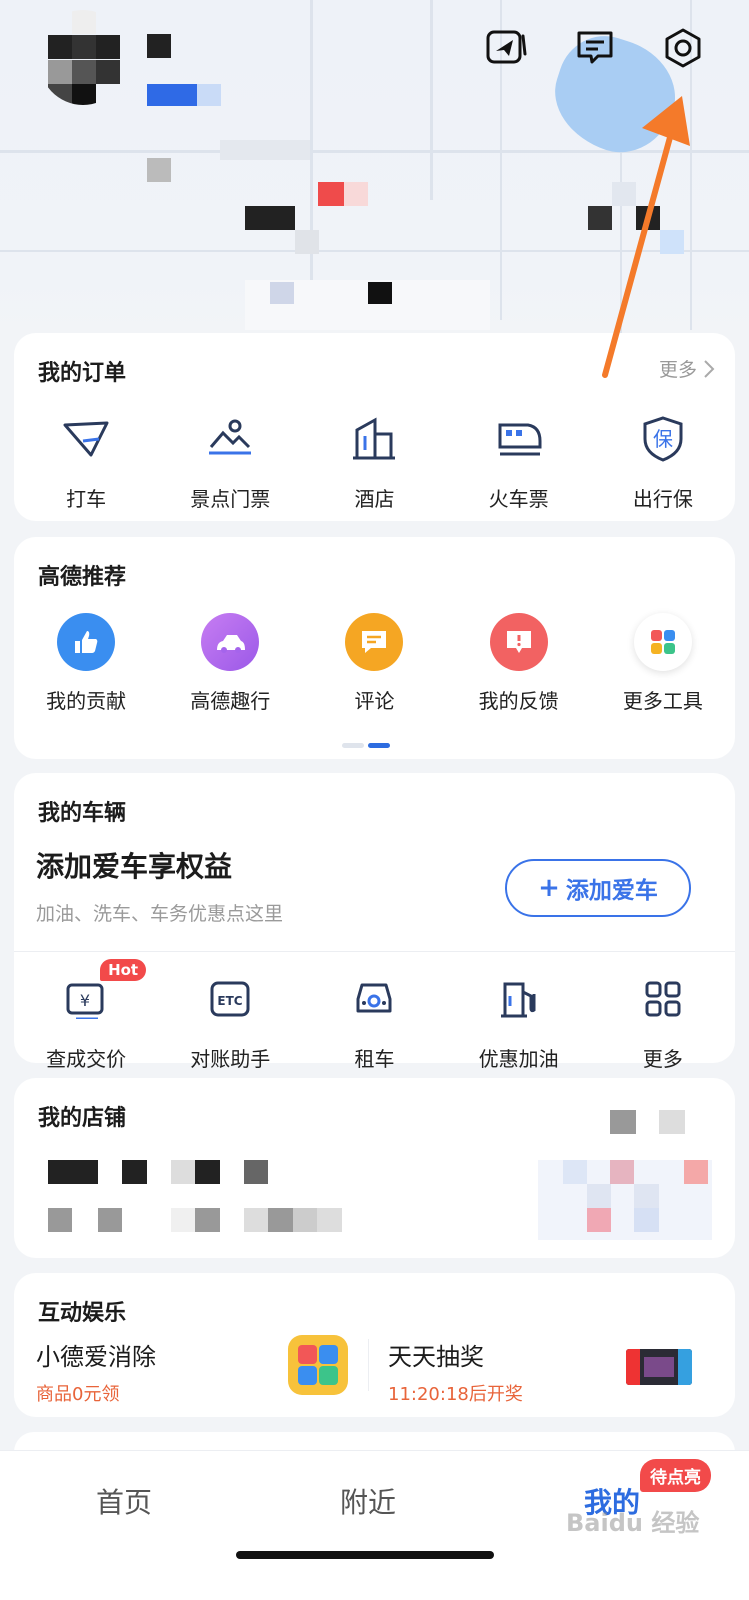 The width and height of the screenshot is (749, 1600). I want to click on store-card: 我的店铺, so click(374, 1168).